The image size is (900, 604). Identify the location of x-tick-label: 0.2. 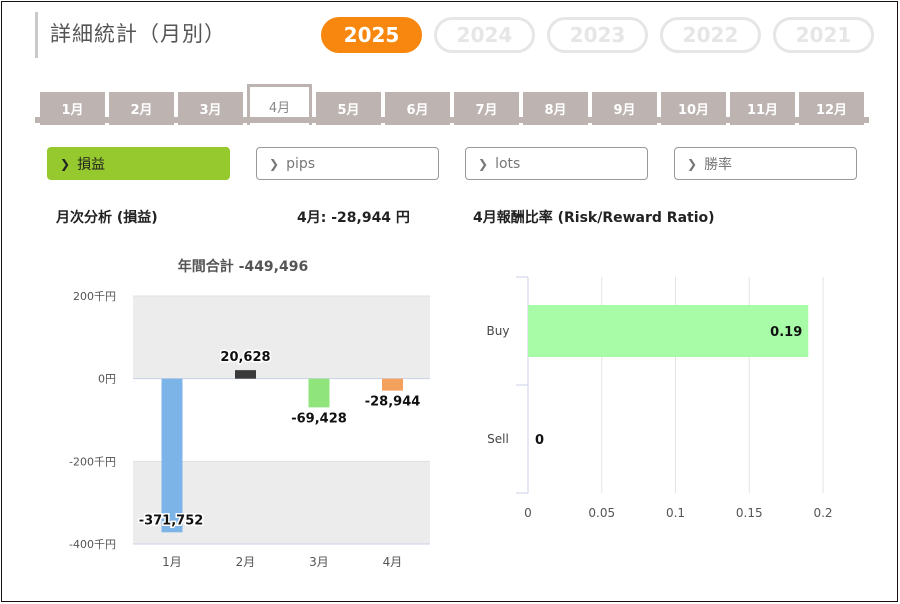
(822, 513).